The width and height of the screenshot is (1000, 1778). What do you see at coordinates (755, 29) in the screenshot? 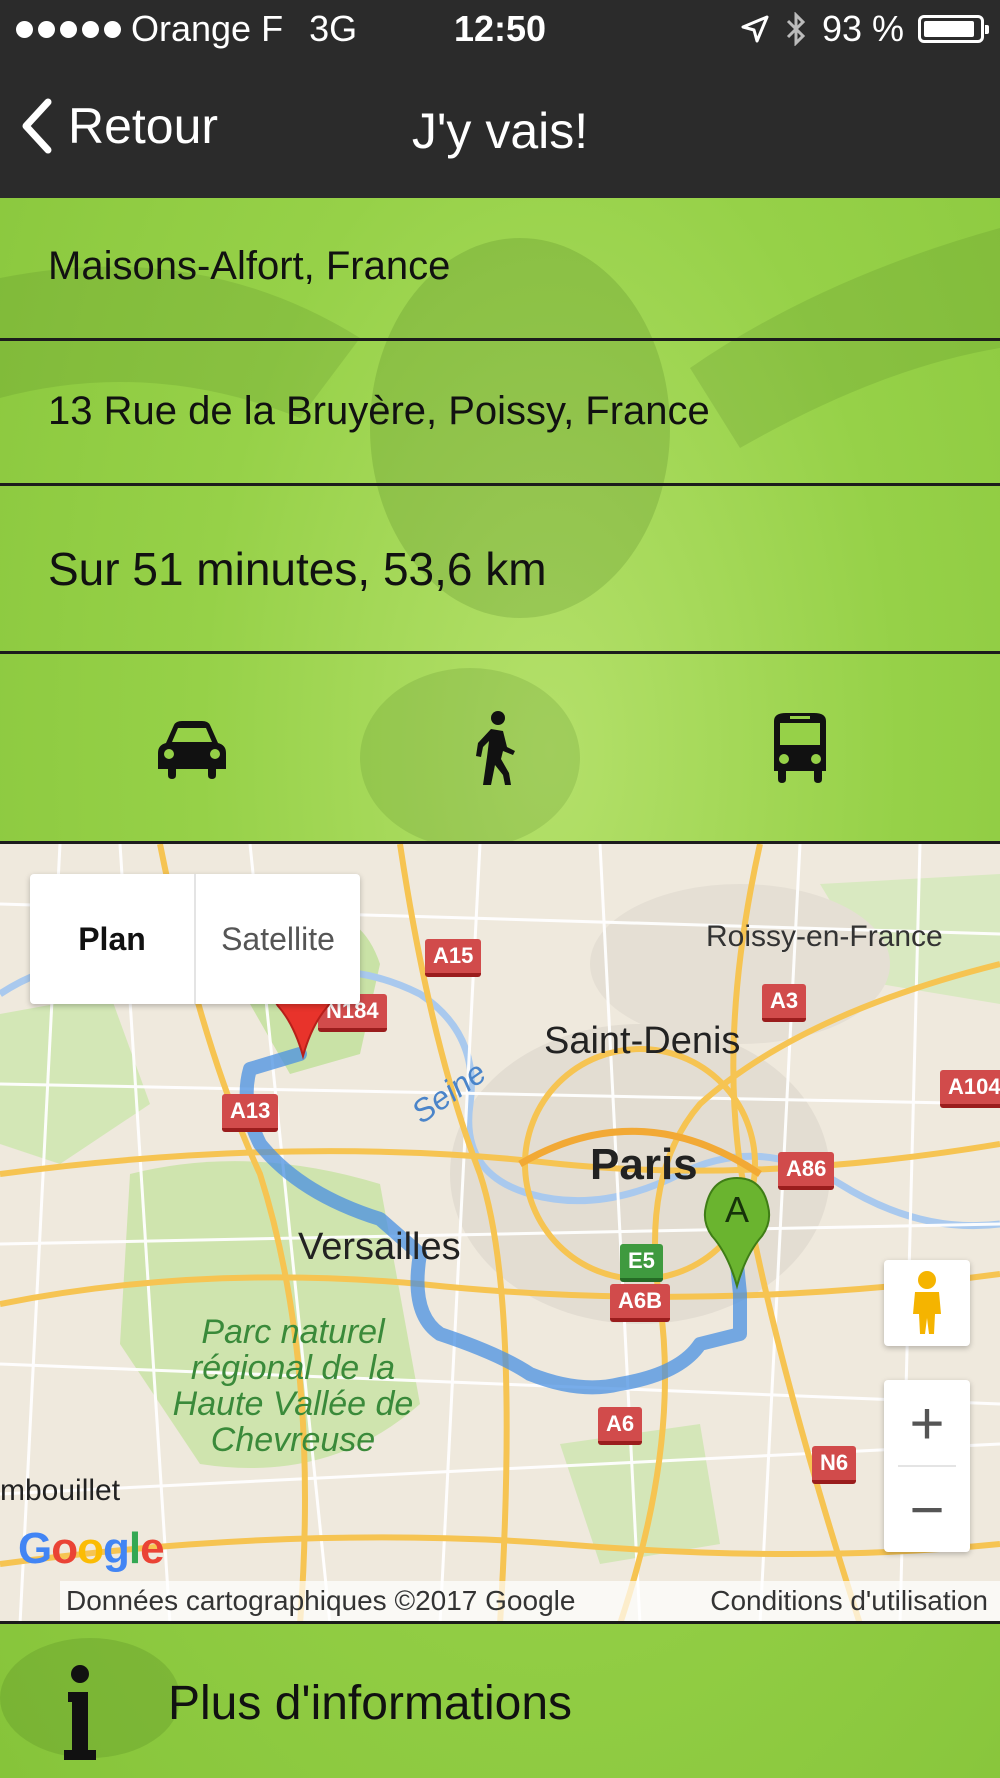
I see `location-arrow-icon` at bounding box center [755, 29].